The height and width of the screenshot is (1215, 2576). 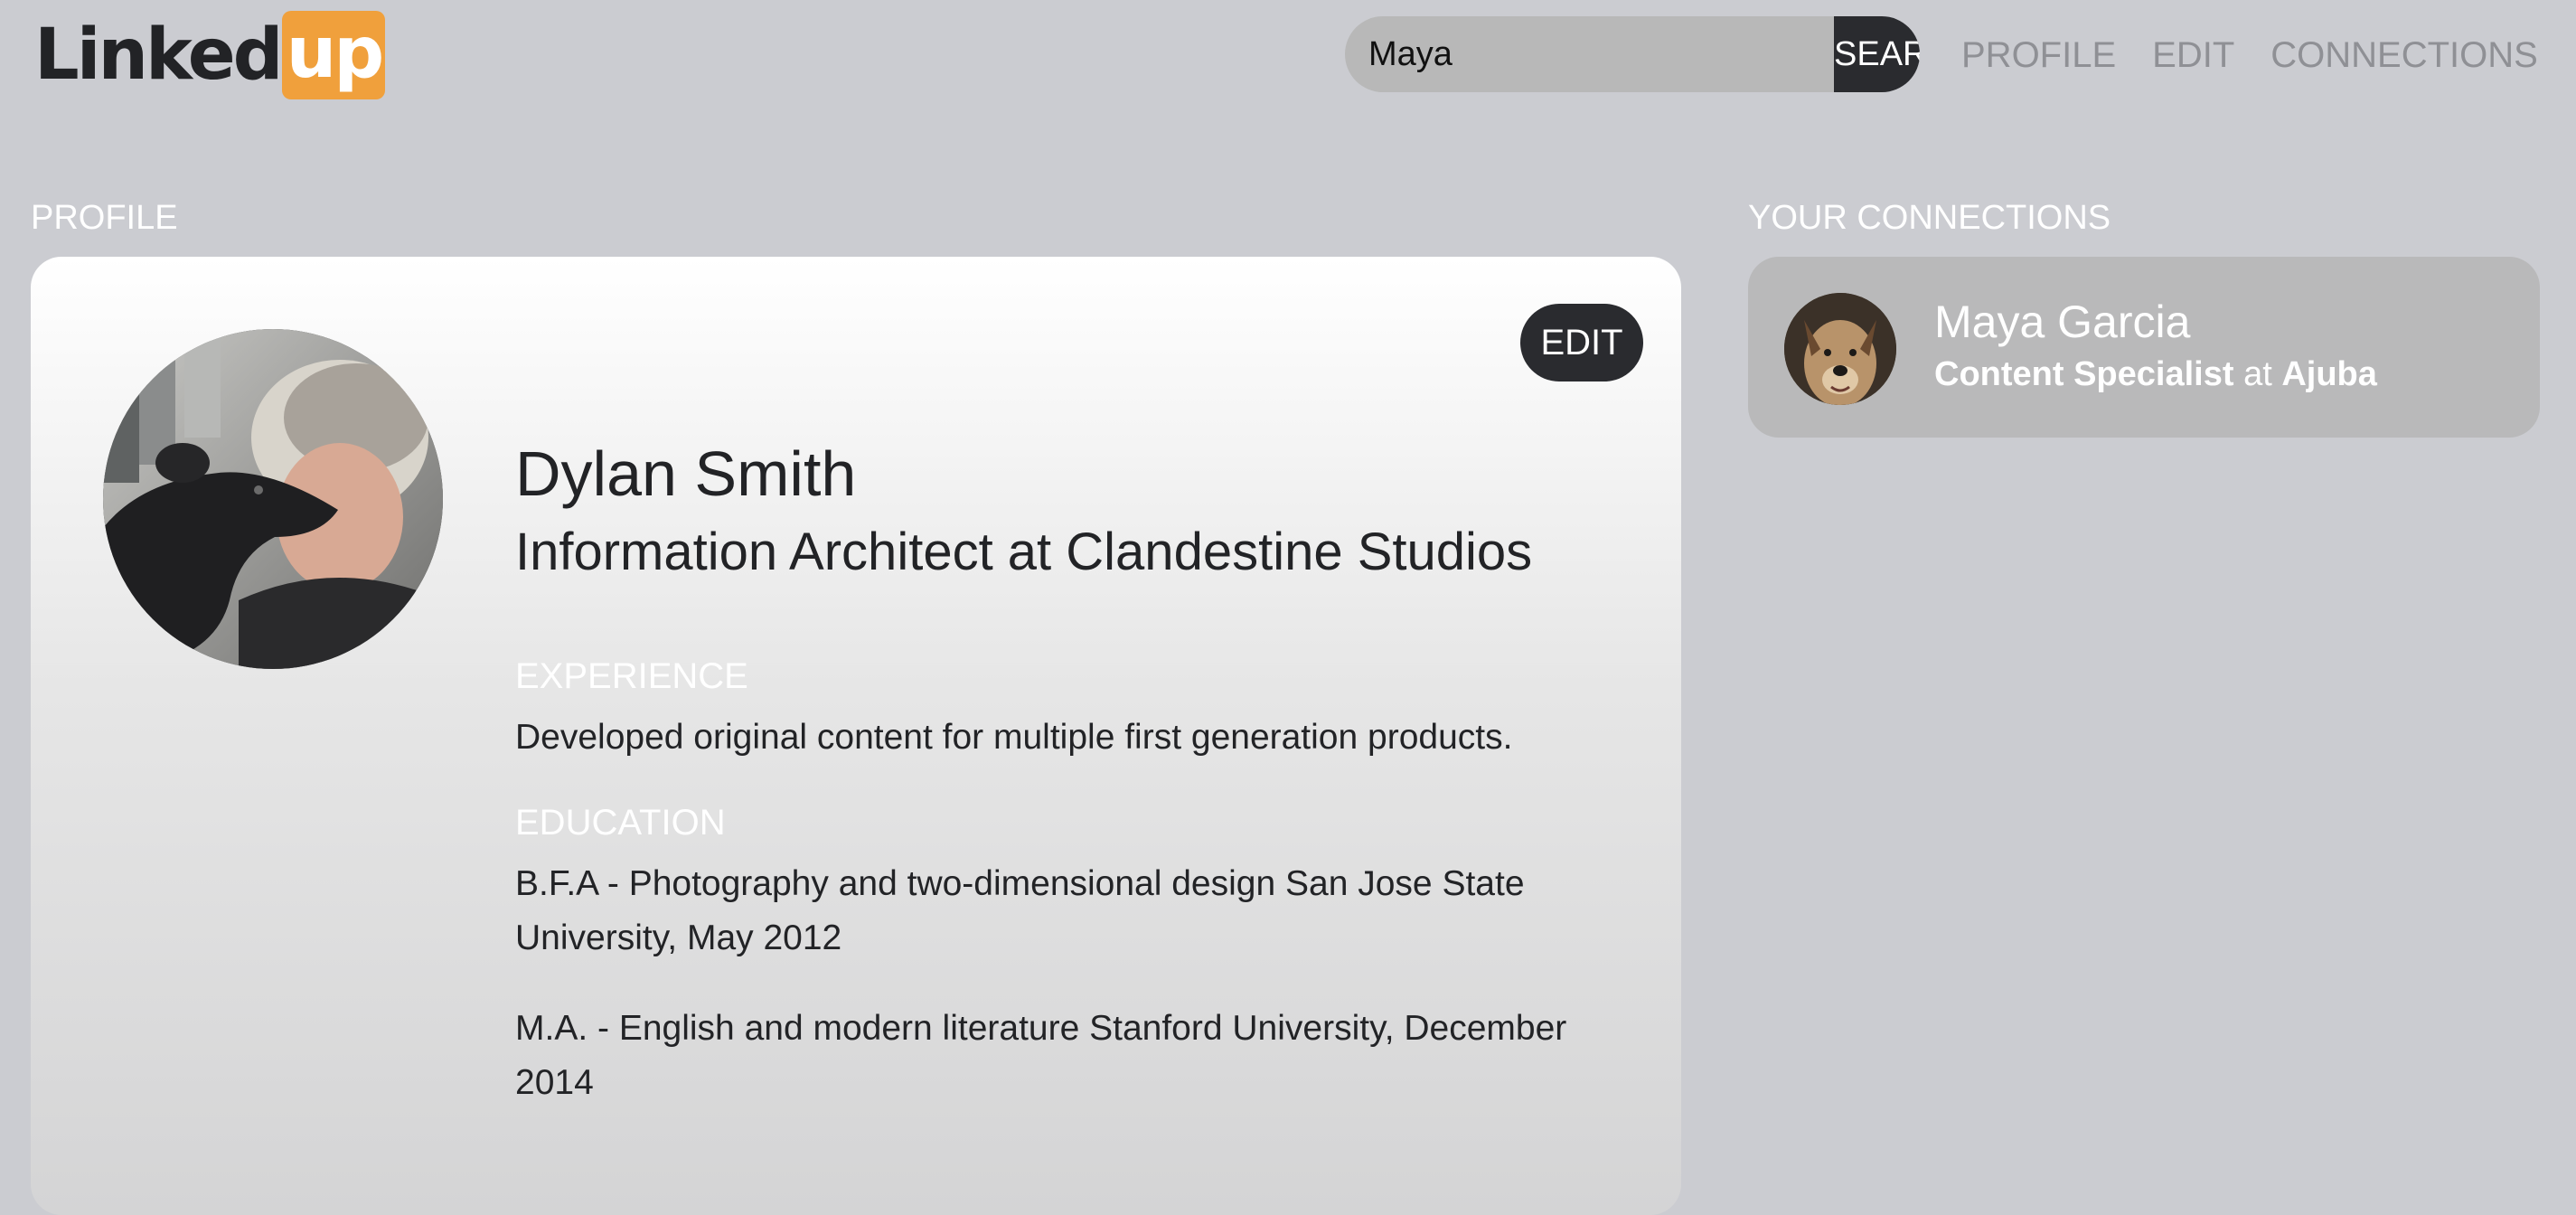 I want to click on connections-section-label: YOUR CONNECTIONS, so click(x=1929, y=218).